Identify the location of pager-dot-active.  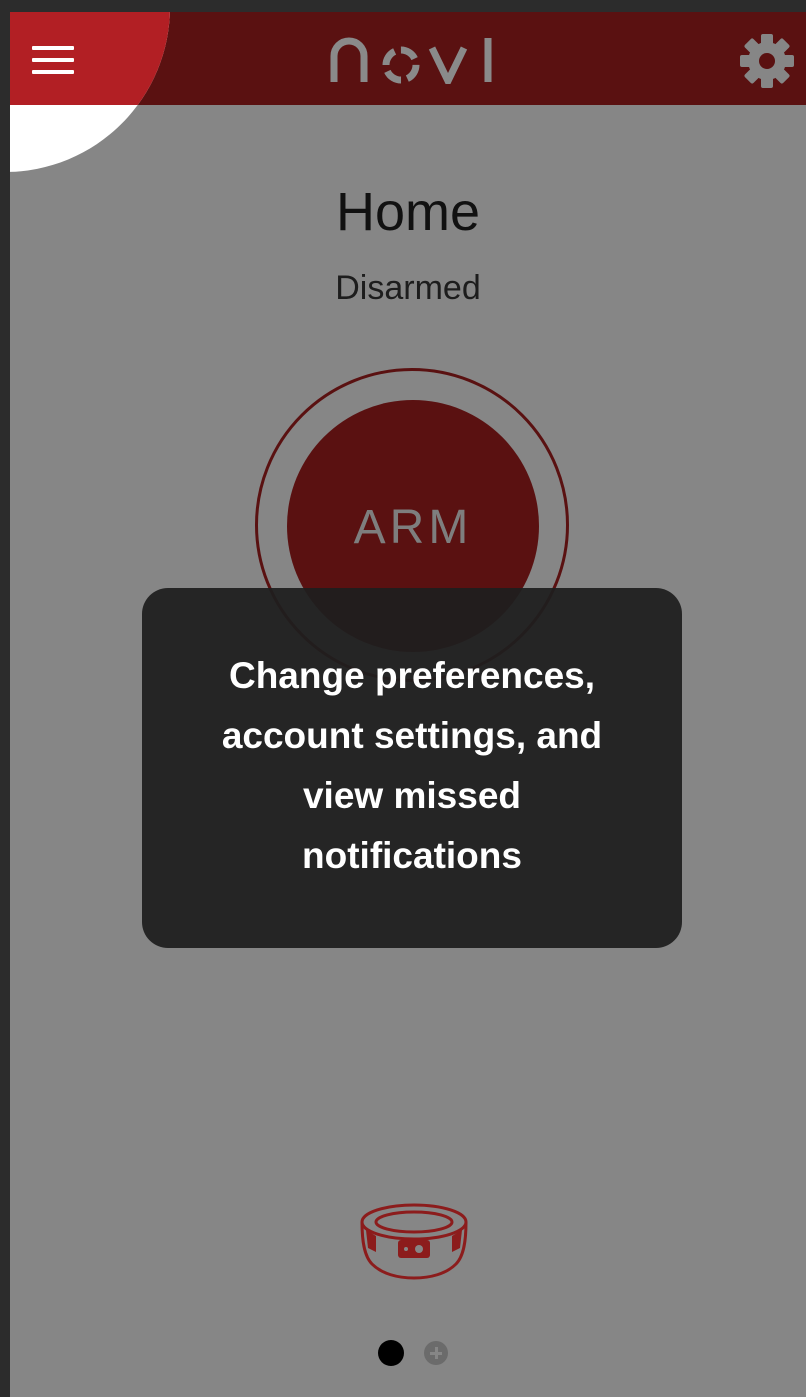
(391, 1353).